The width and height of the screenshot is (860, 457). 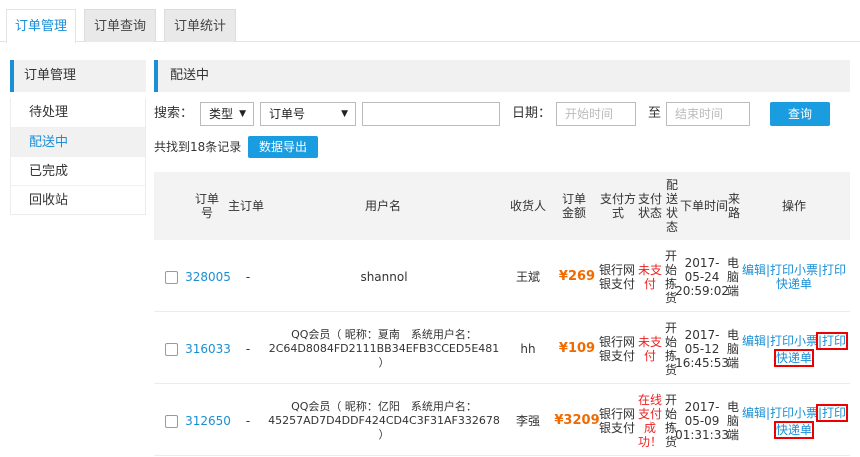 What do you see at coordinates (41, 26) in the screenshot?
I see `tab-order-management: 订单管理` at bounding box center [41, 26].